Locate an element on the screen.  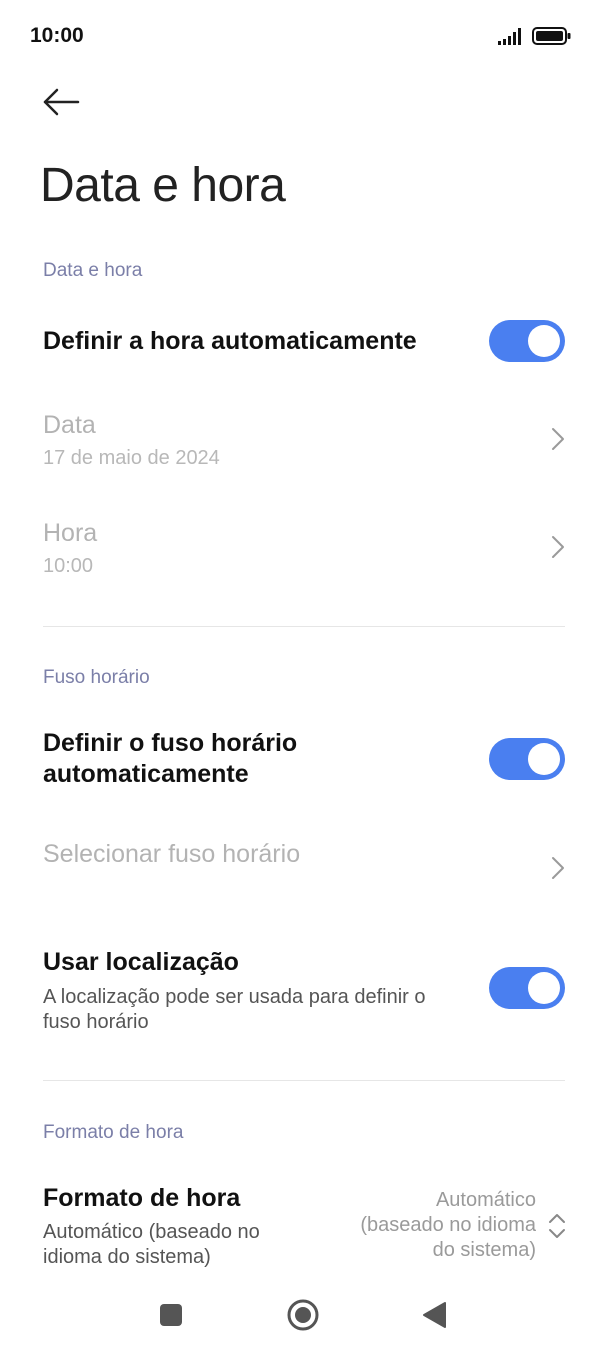
page-title: Data e hora is located at coordinates (163, 185).